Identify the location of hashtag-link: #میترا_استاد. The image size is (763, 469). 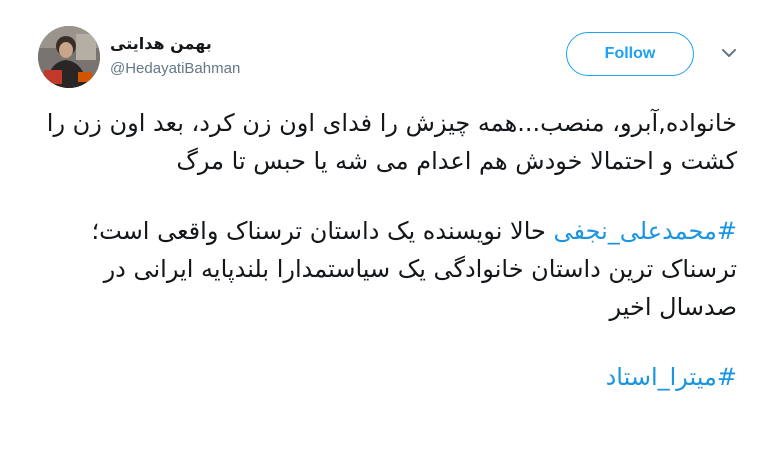
(671, 377).